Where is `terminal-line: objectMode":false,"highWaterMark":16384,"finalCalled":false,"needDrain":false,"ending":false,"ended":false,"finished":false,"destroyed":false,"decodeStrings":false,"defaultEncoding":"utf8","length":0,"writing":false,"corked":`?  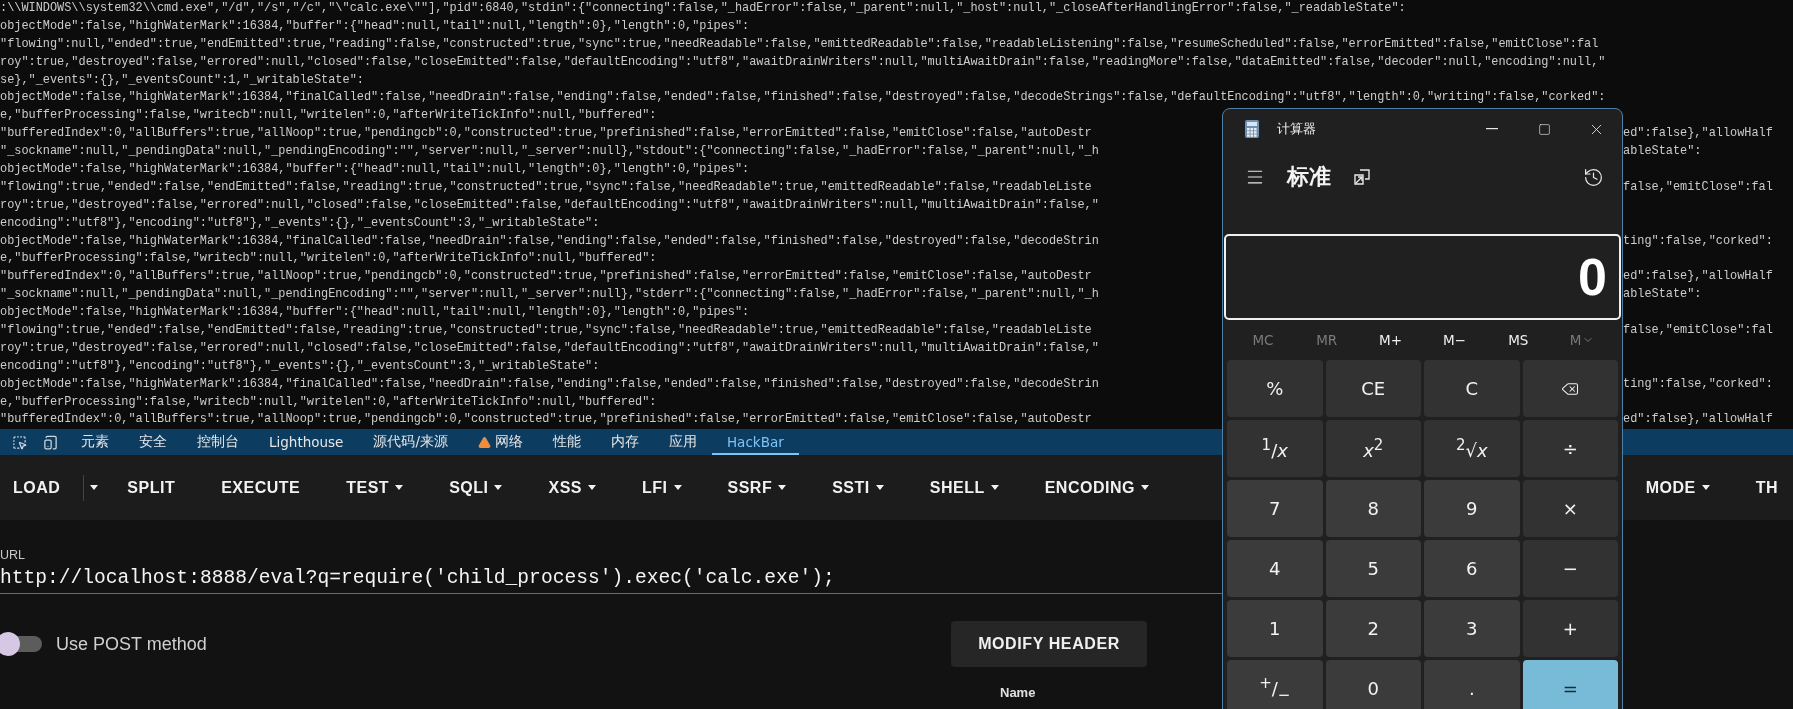
terminal-line: objectMode":false,"highWaterMark":16384,"finalCalled":false,"needDrain":false,"ending":false,"ended":false,"finished":false,"destroyed":false,"decodeStrings":false,"defaultEncoding":"utf8","length":0,"writing":false,"corked": is located at coordinates (803, 98).